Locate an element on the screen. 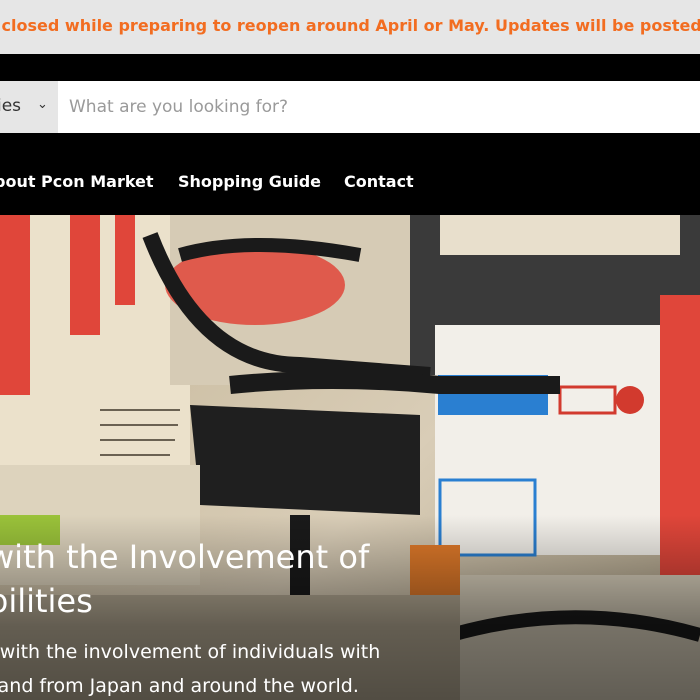 The height and width of the screenshot is (700, 700). search-input is located at coordinates (379, 107).